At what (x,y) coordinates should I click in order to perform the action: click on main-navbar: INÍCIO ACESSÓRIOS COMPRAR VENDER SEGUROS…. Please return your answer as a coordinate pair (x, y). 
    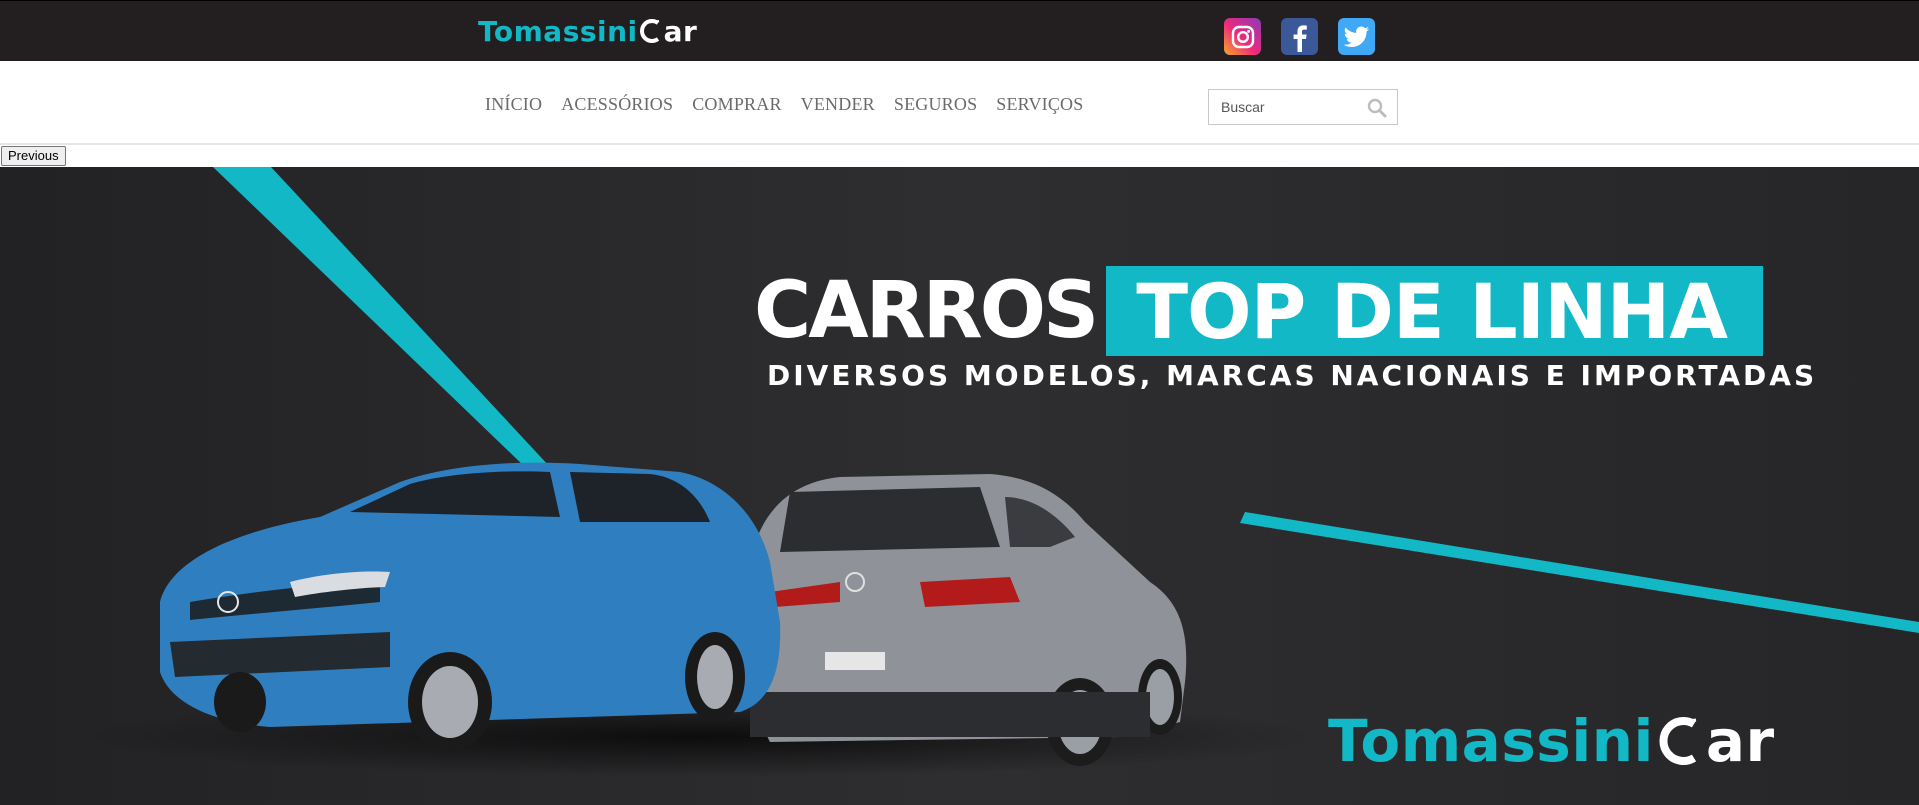
    Looking at the image, I should click on (959, 103).